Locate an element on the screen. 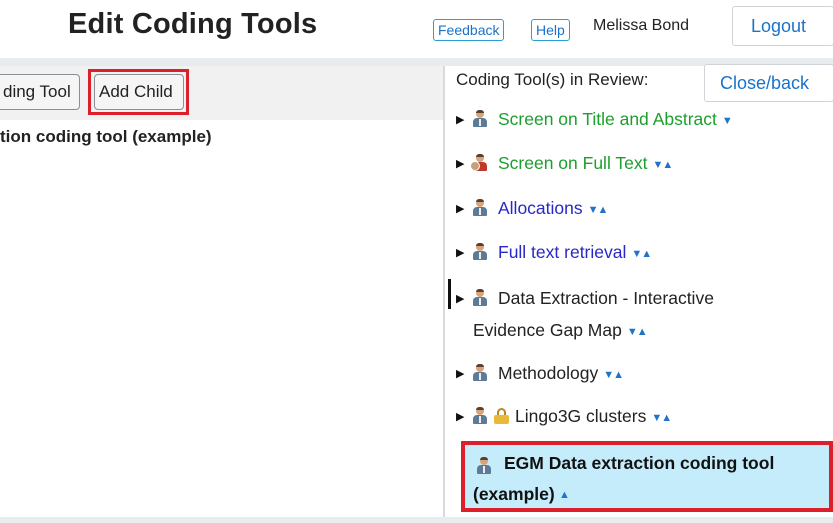  tree-item-screen-title-abstract: ▶ Screen on Title and Abstract ▼ is located at coordinates (594, 119).